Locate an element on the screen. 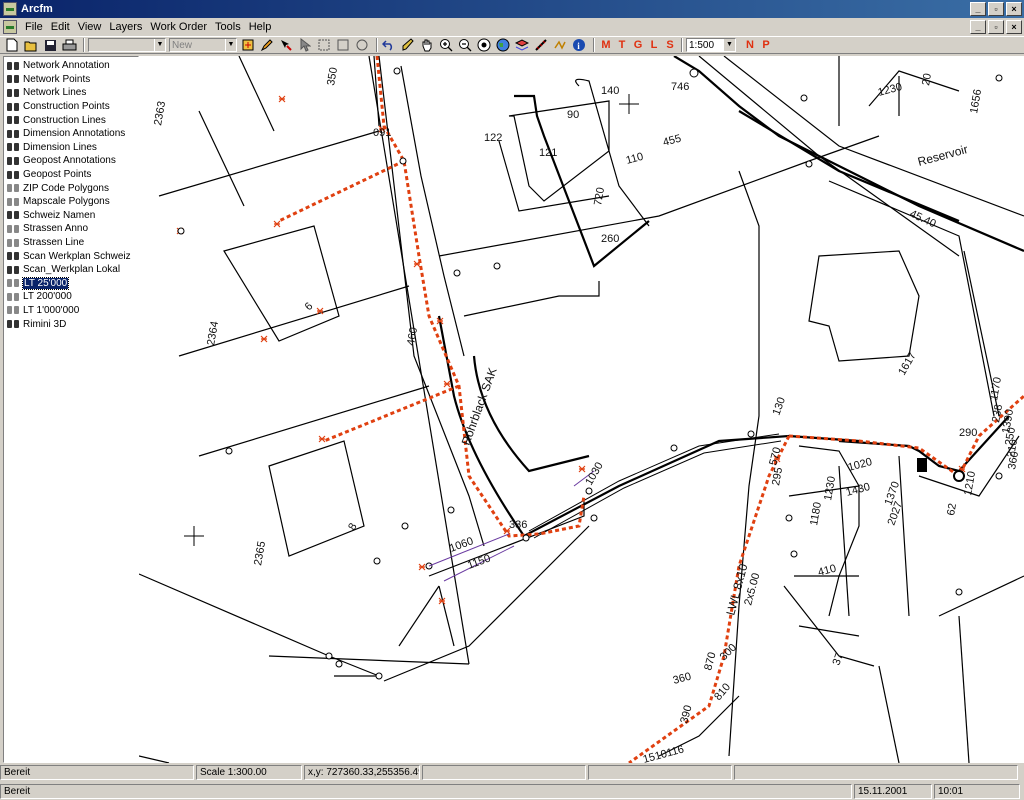 This screenshot has height=800, width=1024. layer-label: ZIP Code Polygons is located at coordinates (66, 188).